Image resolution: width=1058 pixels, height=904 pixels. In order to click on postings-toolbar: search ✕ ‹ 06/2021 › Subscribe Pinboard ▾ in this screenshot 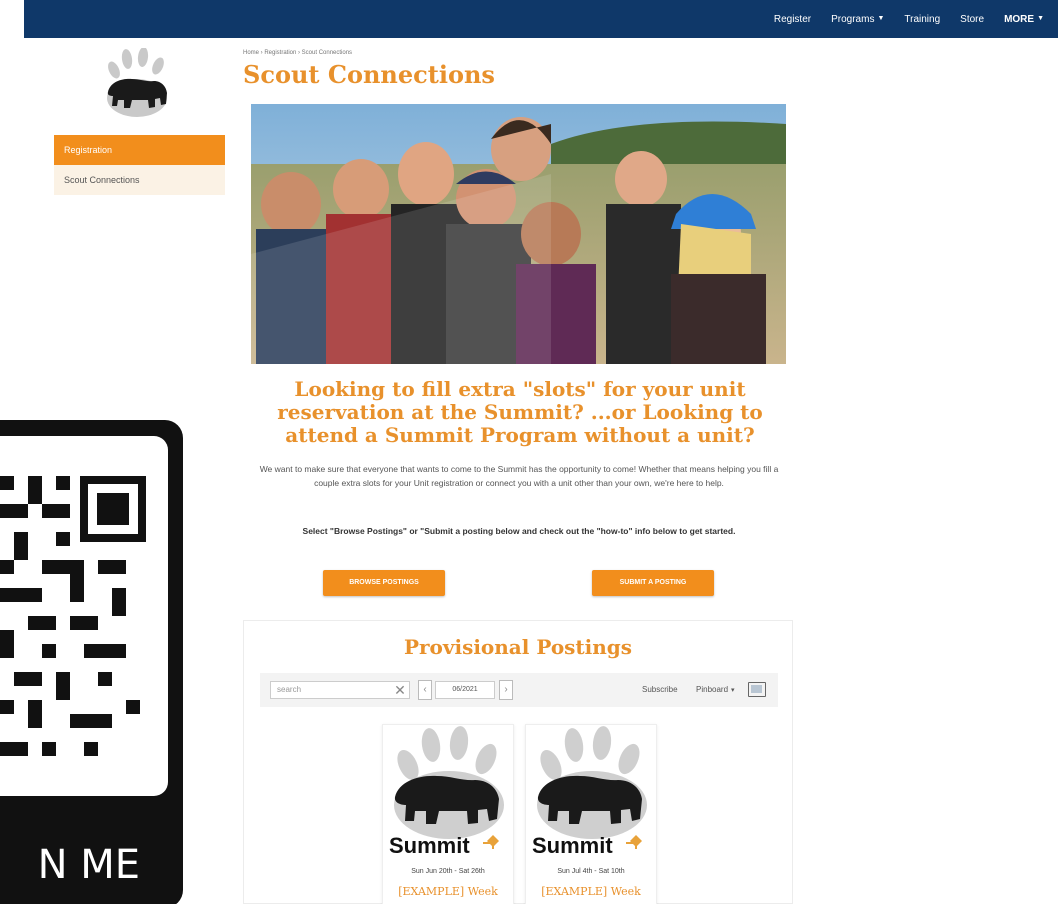, I will do `click(519, 690)`.